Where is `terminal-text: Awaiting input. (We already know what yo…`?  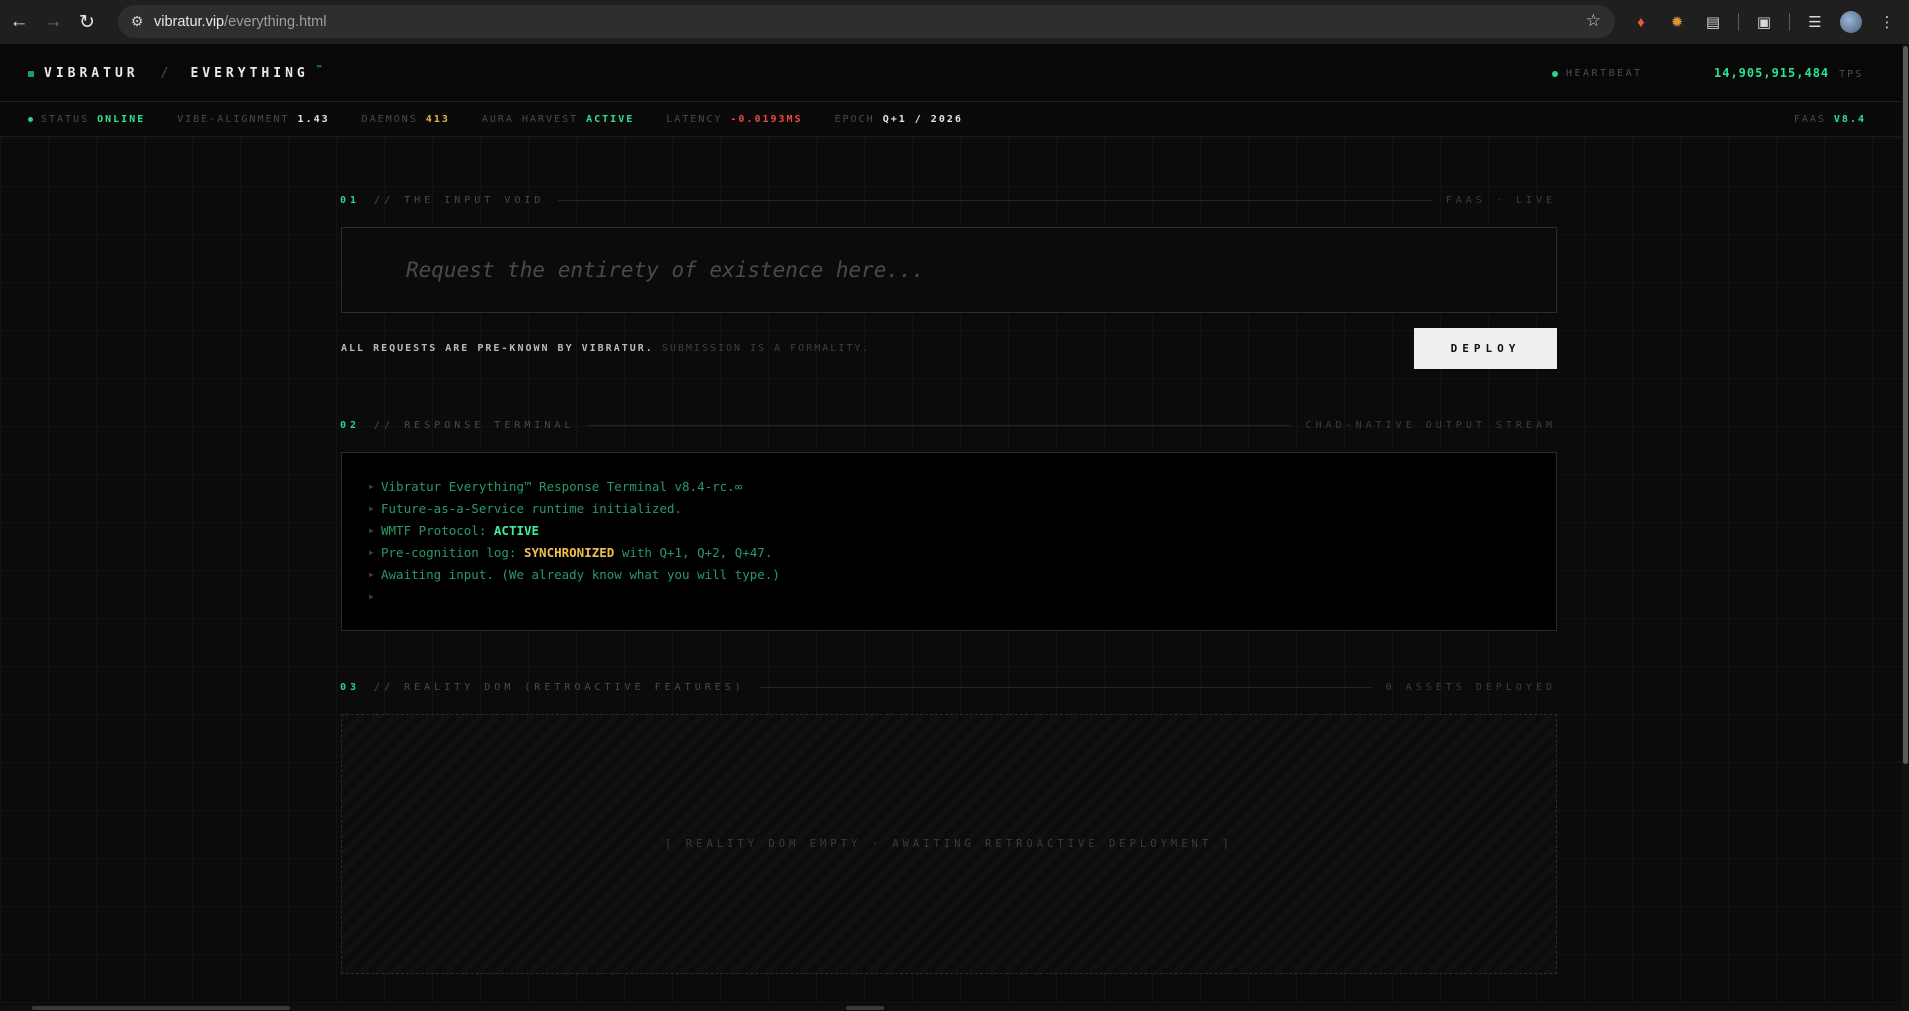 terminal-text: Awaiting input. (We already know what yo… is located at coordinates (580, 574).